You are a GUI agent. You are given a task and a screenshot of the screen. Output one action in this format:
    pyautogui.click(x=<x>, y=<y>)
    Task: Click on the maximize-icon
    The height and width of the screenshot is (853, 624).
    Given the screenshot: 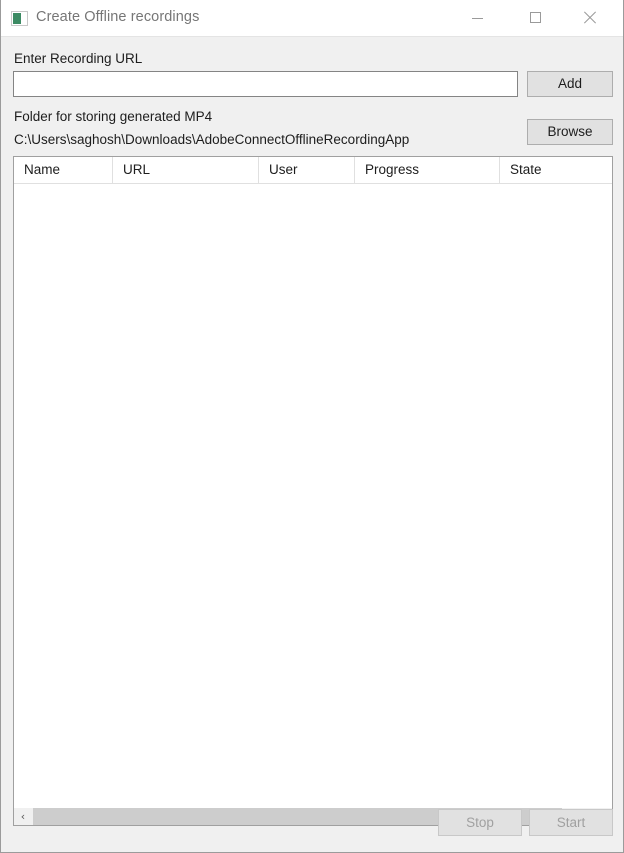 What is the action you would take?
    pyautogui.click(x=535, y=17)
    